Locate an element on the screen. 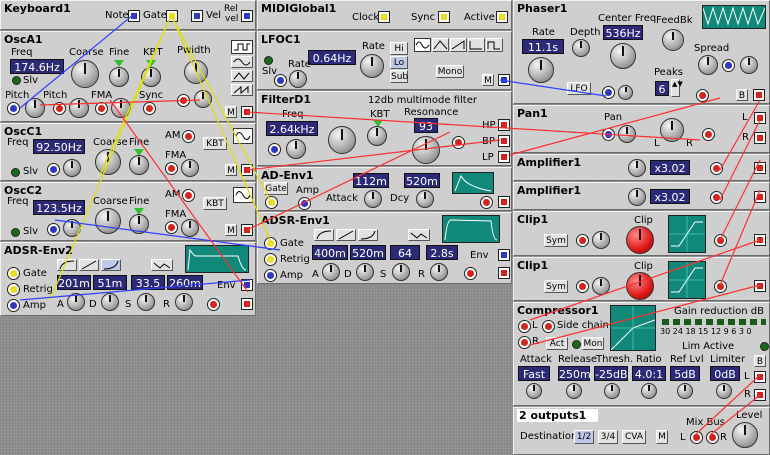 The image size is (770, 455). coarse-knob is located at coordinates (85, 74).